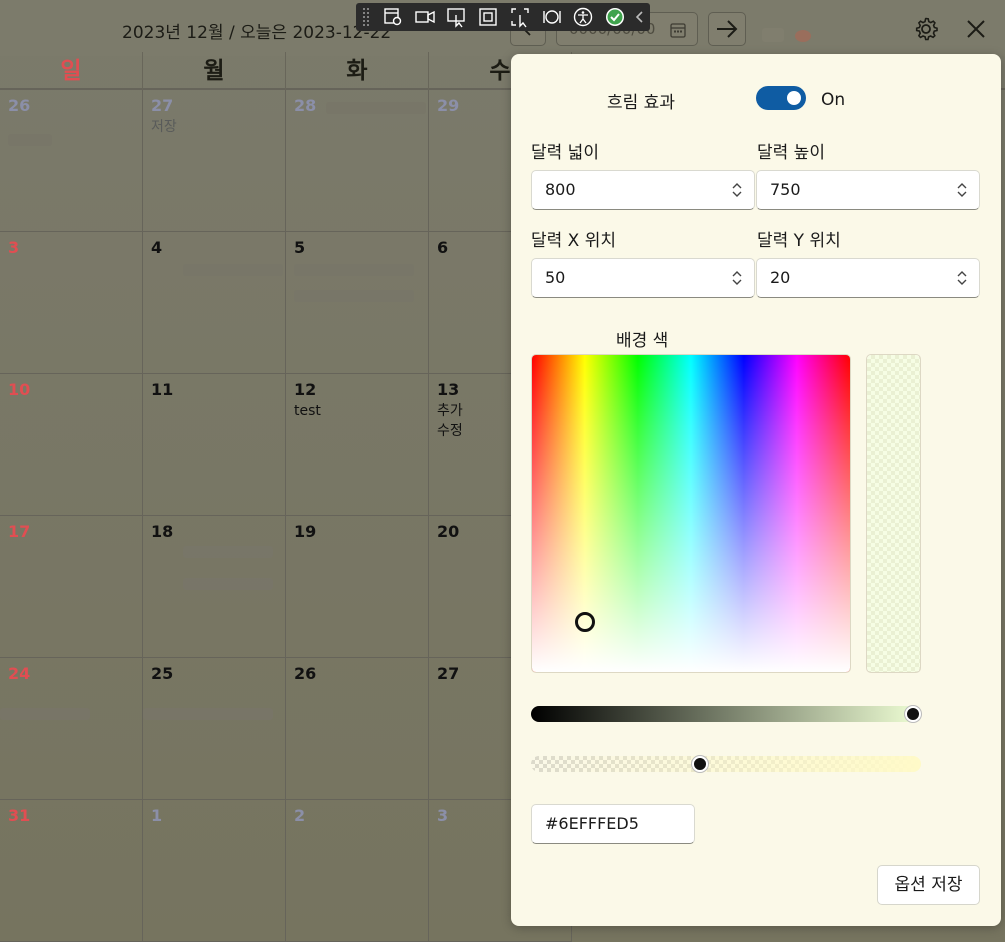 Image resolution: width=1005 pixels, height=942 pixels. I want to click on day-number: 17, so click(19, 531).